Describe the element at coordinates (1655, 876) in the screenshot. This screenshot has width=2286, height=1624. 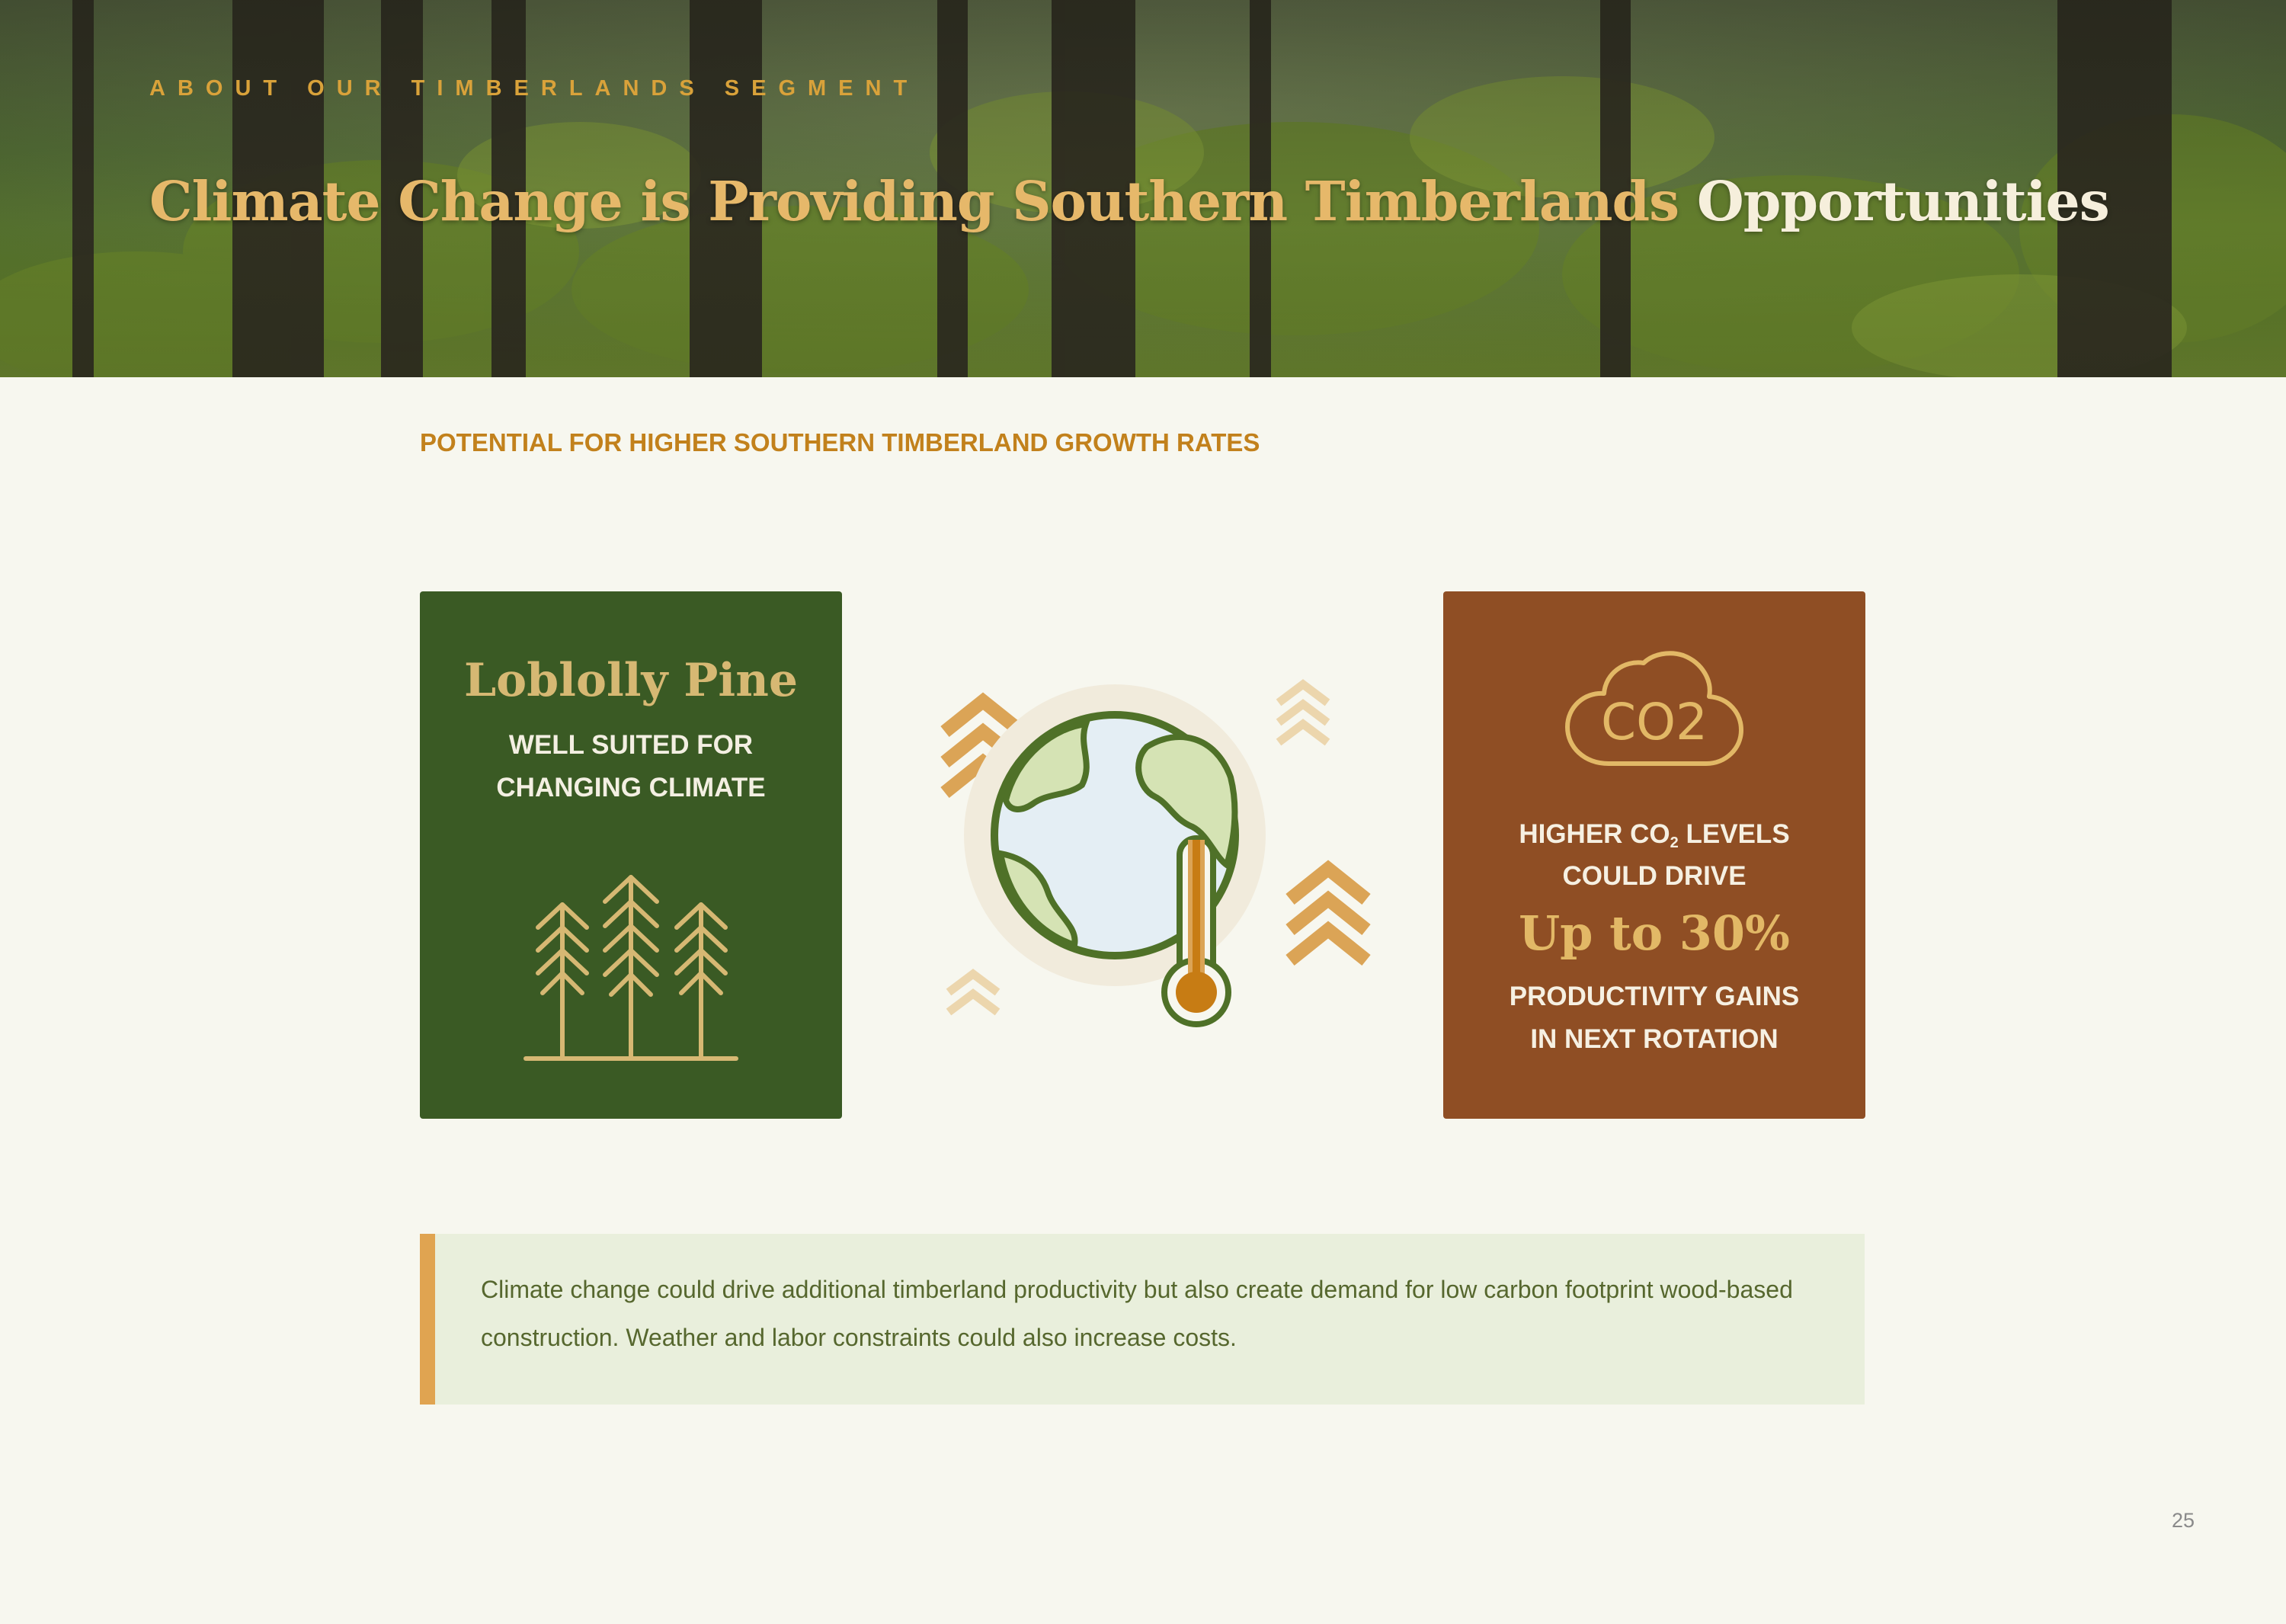
I see `co2-card-line2: COULD DRIVE` at that location.